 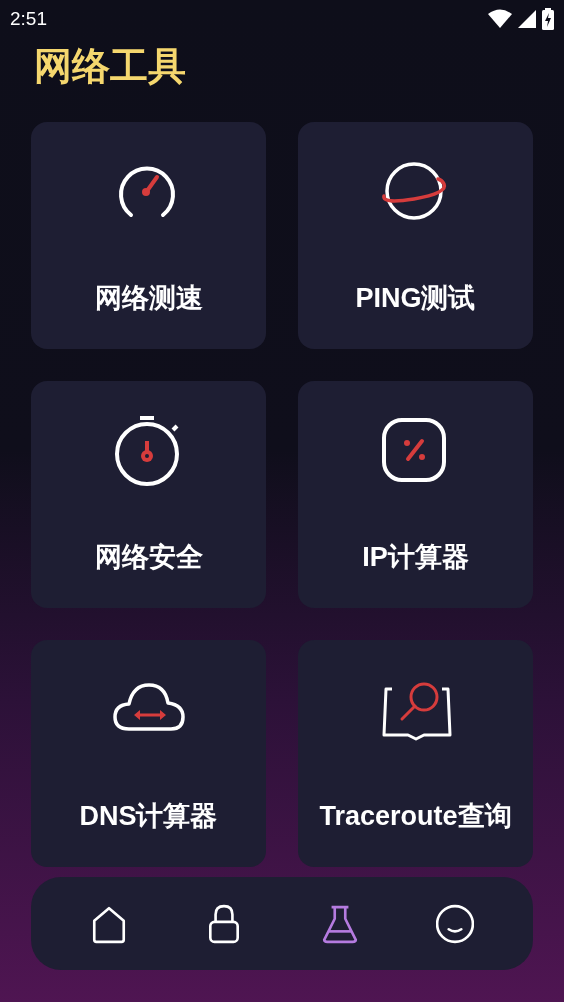 I want to click on tool-label: 网络安全, so click(x=148, y=557).